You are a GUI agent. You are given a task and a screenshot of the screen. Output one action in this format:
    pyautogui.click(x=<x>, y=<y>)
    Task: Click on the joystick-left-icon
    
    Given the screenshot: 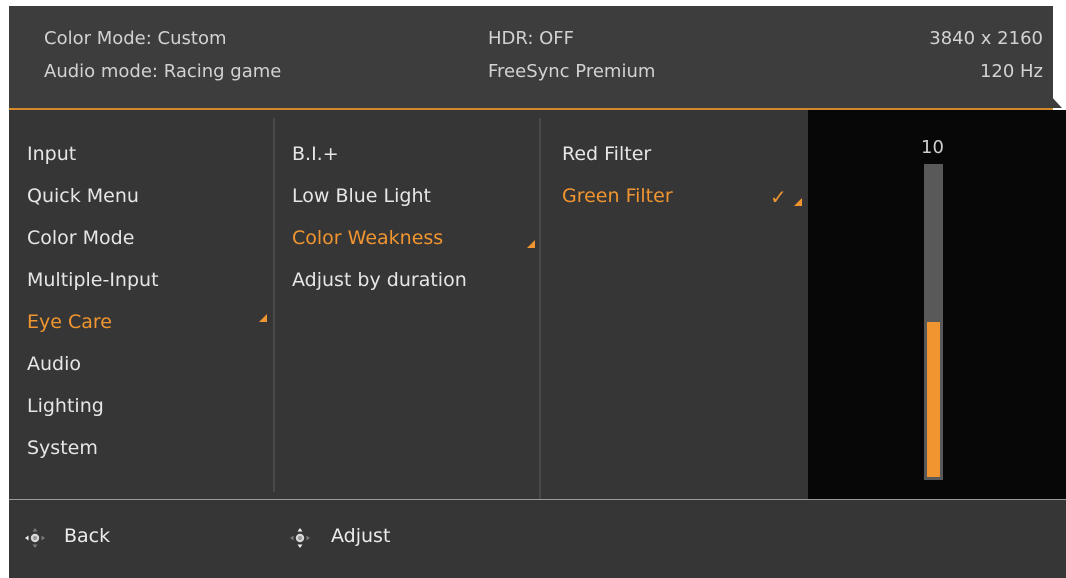 What is the action you would take?
    pyautogui.click(x=35, y=538)
    